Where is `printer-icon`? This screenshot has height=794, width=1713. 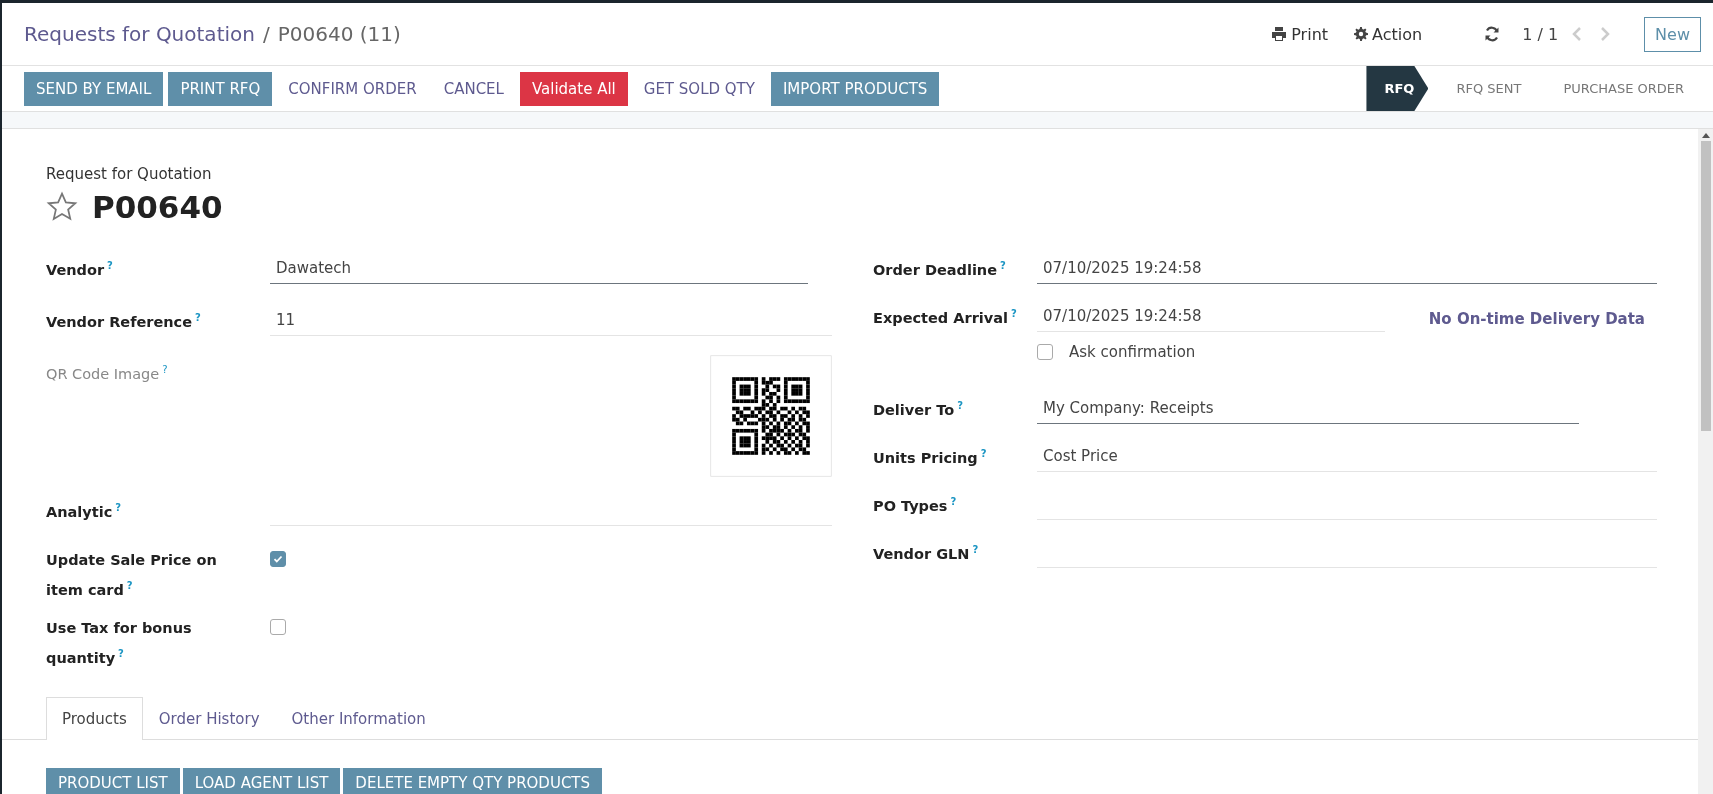
printer-icon is located at coordinates (1279, 34).